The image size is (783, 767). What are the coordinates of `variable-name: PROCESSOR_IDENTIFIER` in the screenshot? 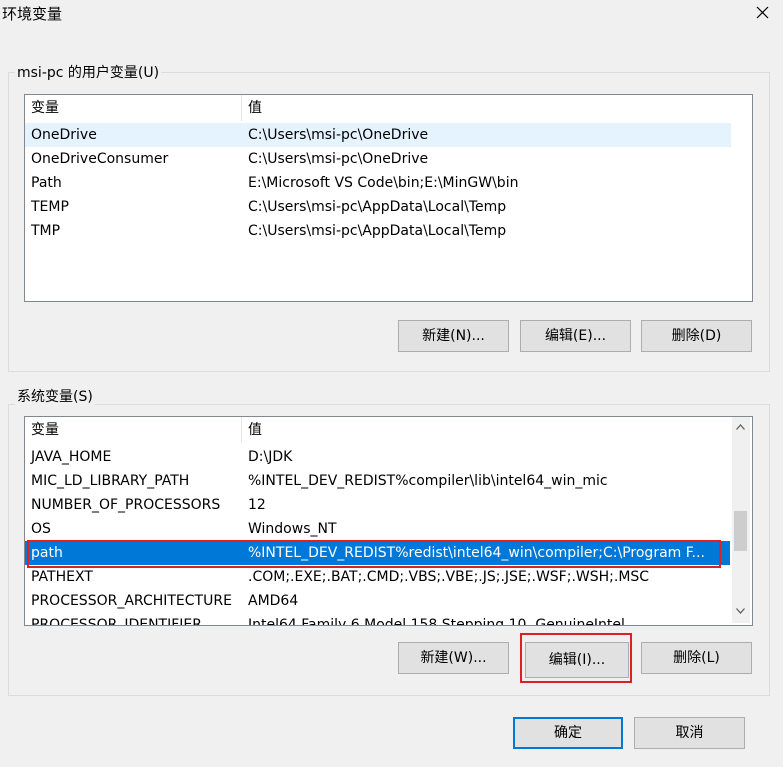 It's located at (116, 621).